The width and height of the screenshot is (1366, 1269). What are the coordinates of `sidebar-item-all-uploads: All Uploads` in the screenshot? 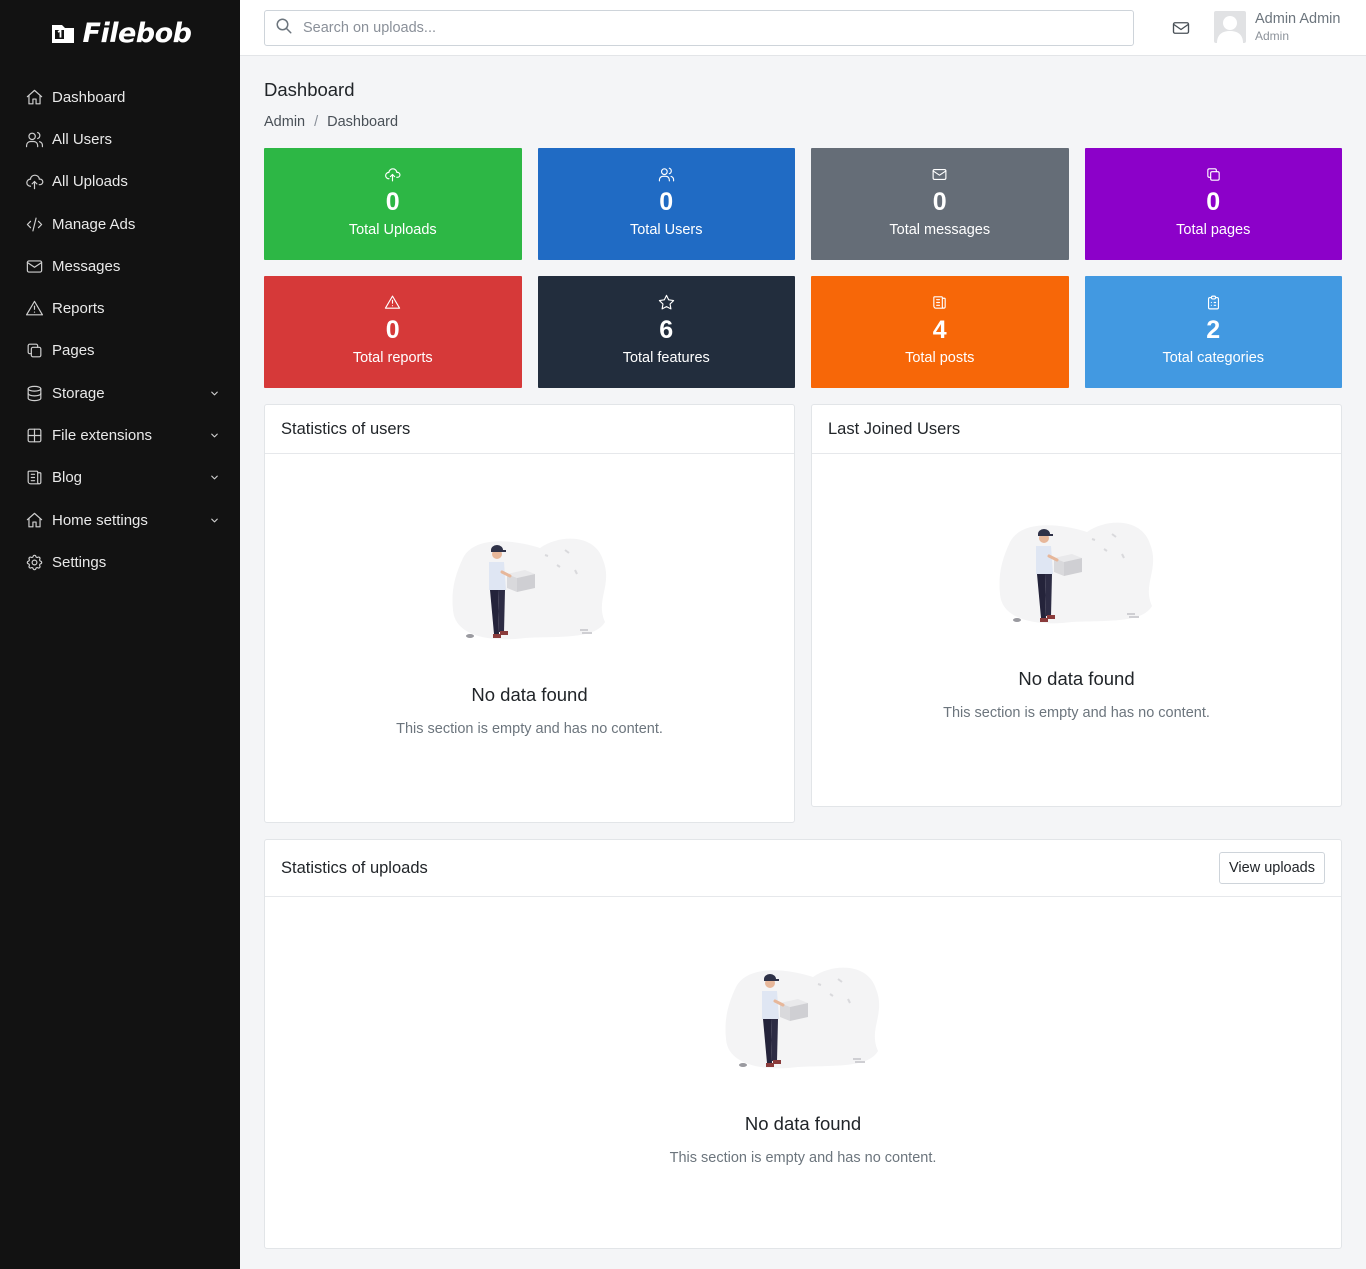 It's located at (120, 182).